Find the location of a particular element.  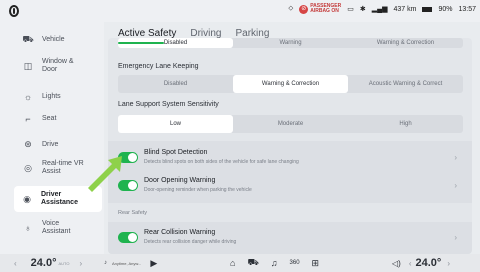

temp-down-right-icon: ‹ is located at coordinates (410, 263).